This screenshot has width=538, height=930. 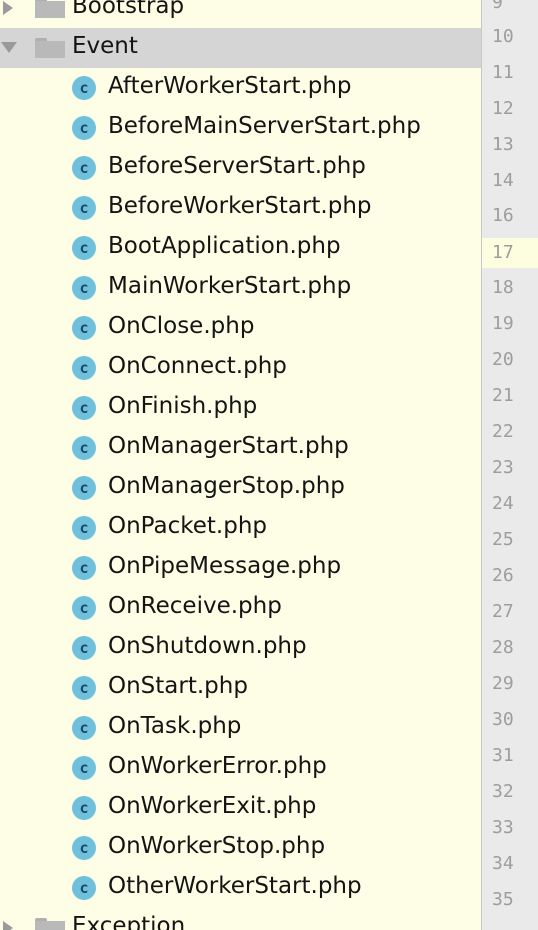 I want to click on file-label: MainWorkerStart.php, so click(x=230, y=286).